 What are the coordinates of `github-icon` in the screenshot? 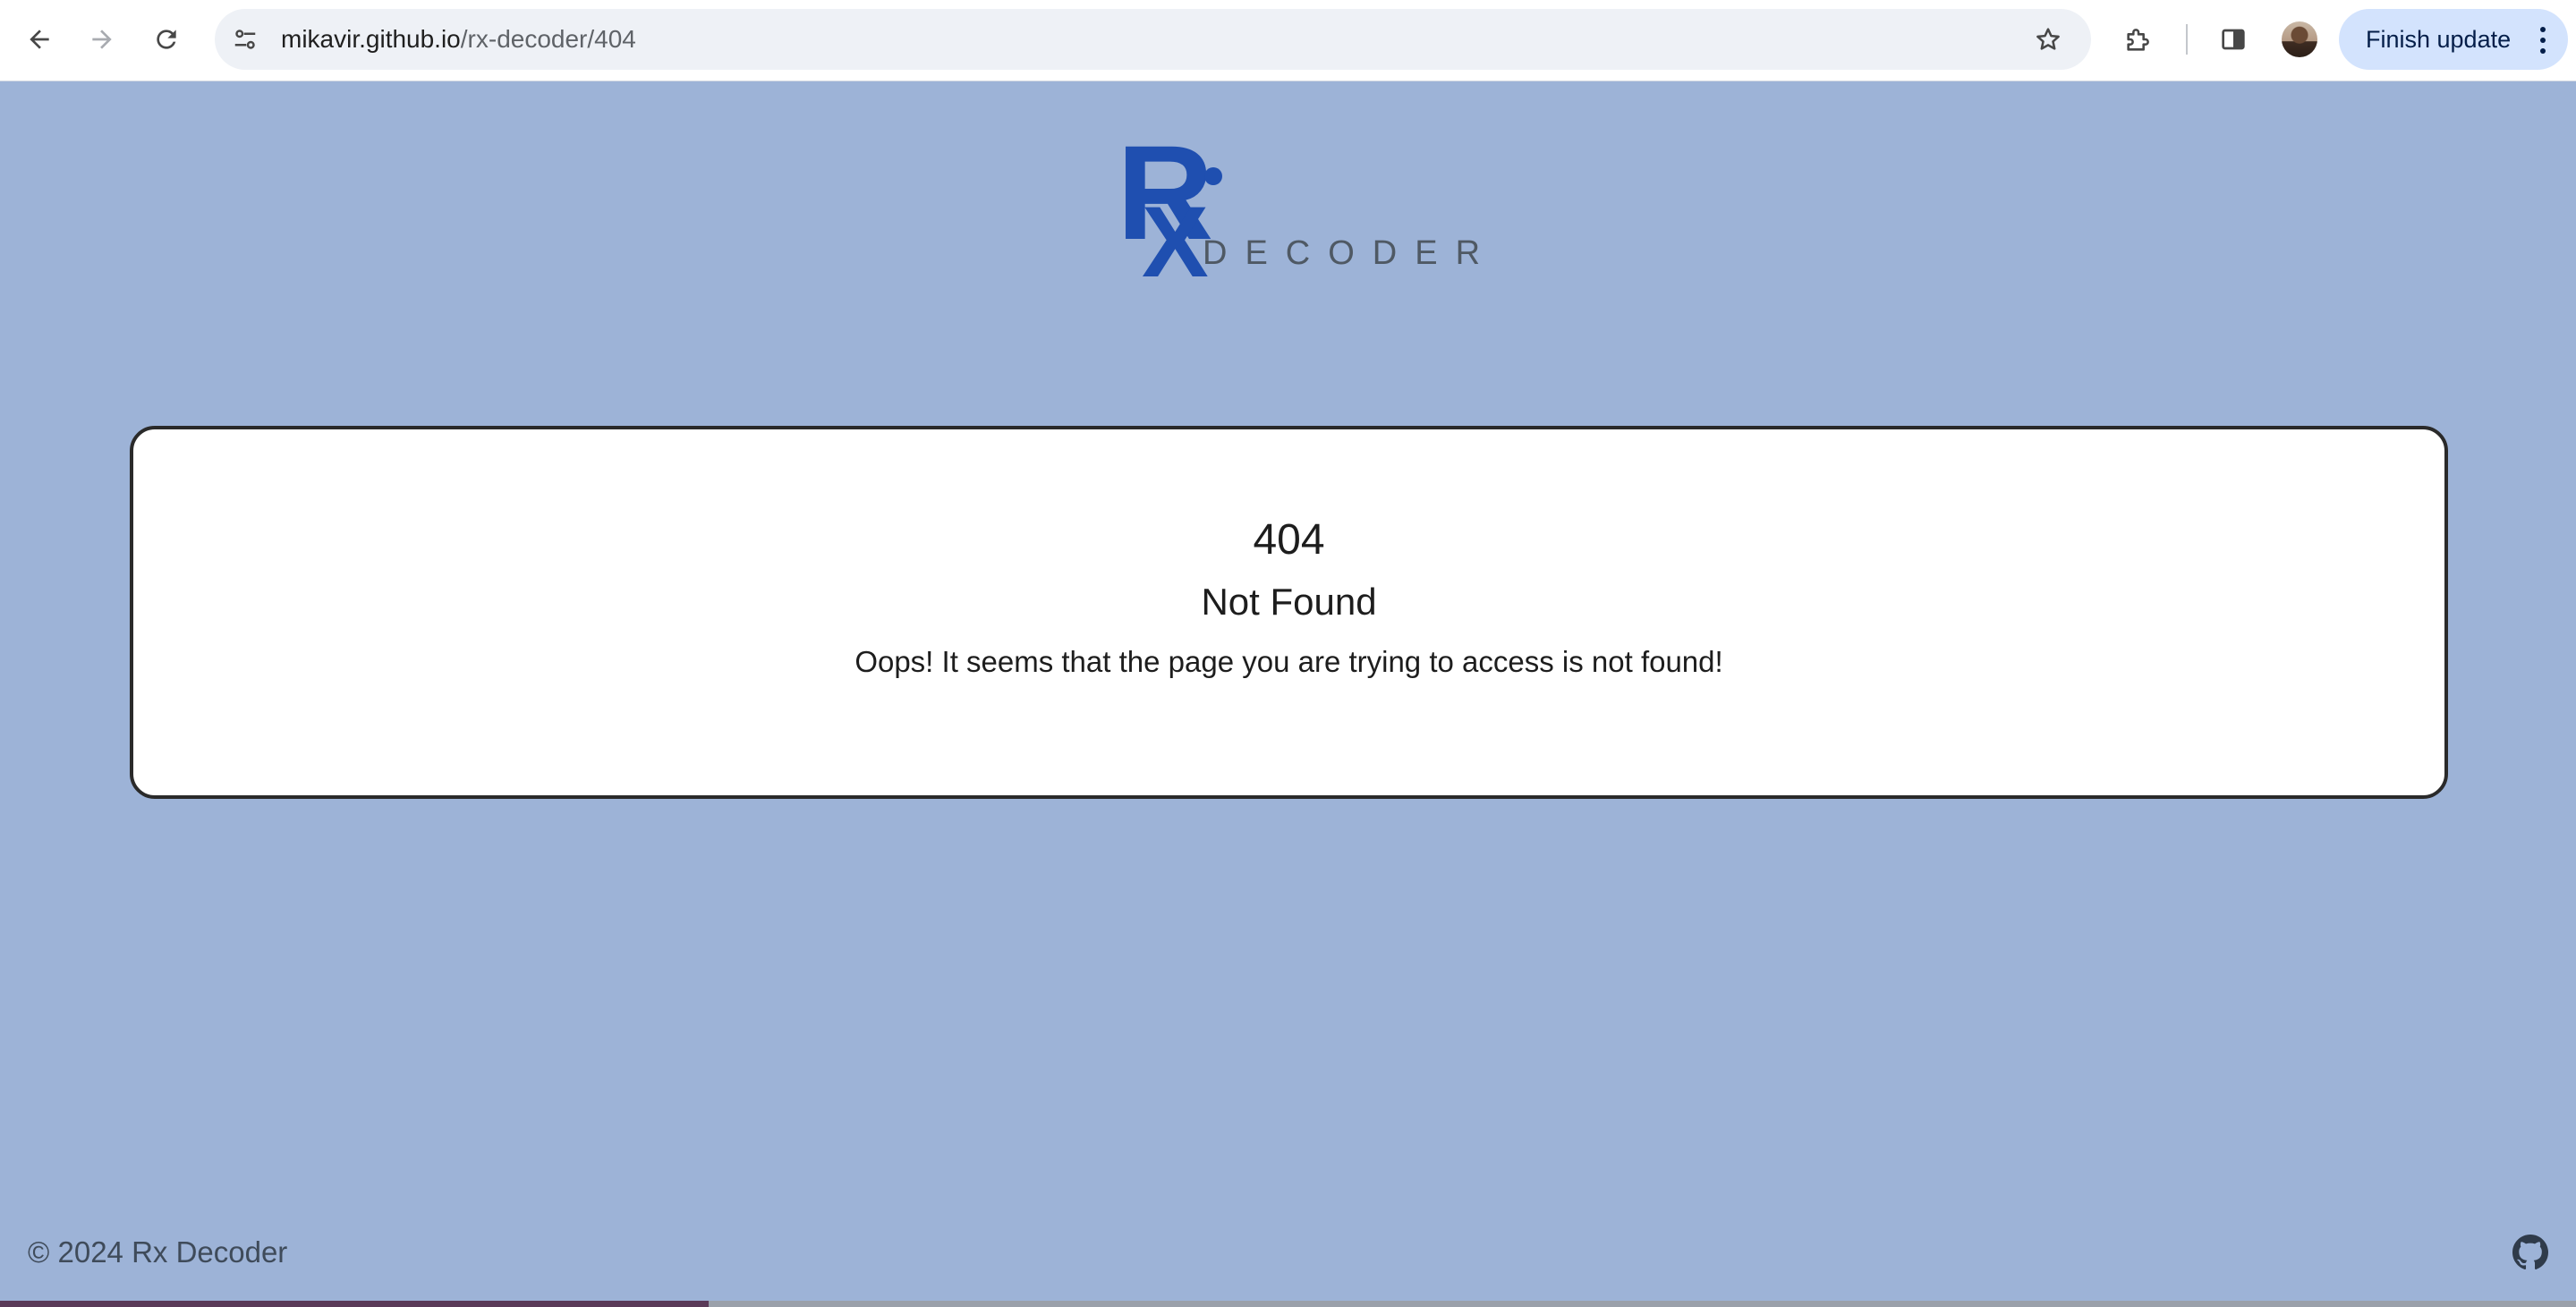 It's located at (2530, 1252).